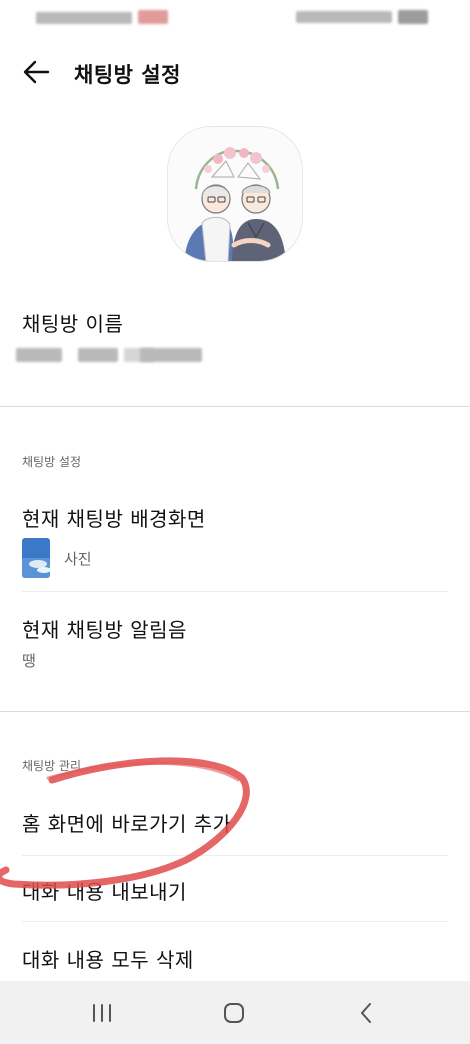 This screenshot has height=1044, width=470. Describe the element at coordinates (84, 18) in the screenshot. I see `status-bar-time` at that location.